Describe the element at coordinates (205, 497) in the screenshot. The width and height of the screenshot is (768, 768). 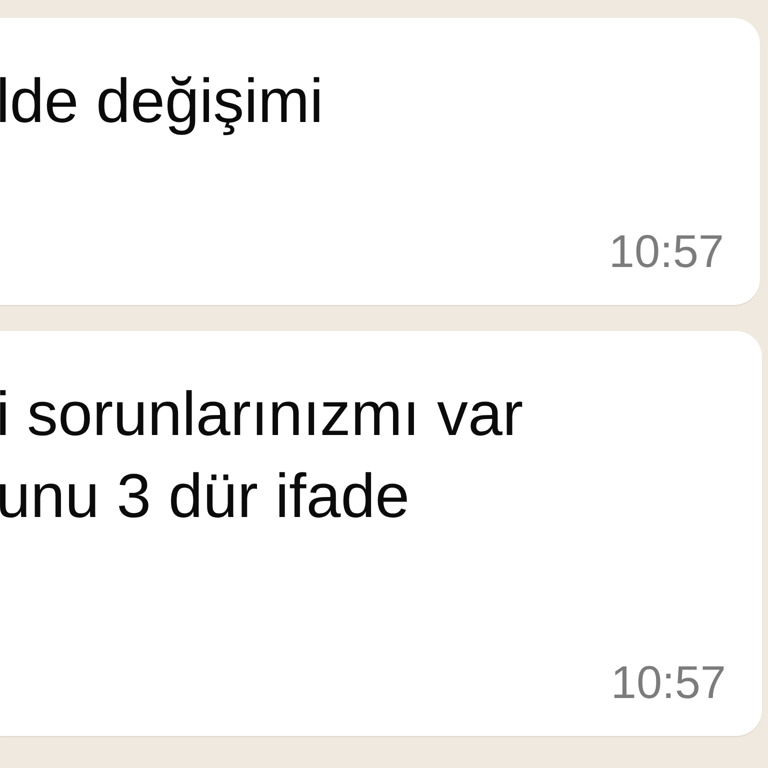
I see `message-text: unu 3 dür ifade` at that location.